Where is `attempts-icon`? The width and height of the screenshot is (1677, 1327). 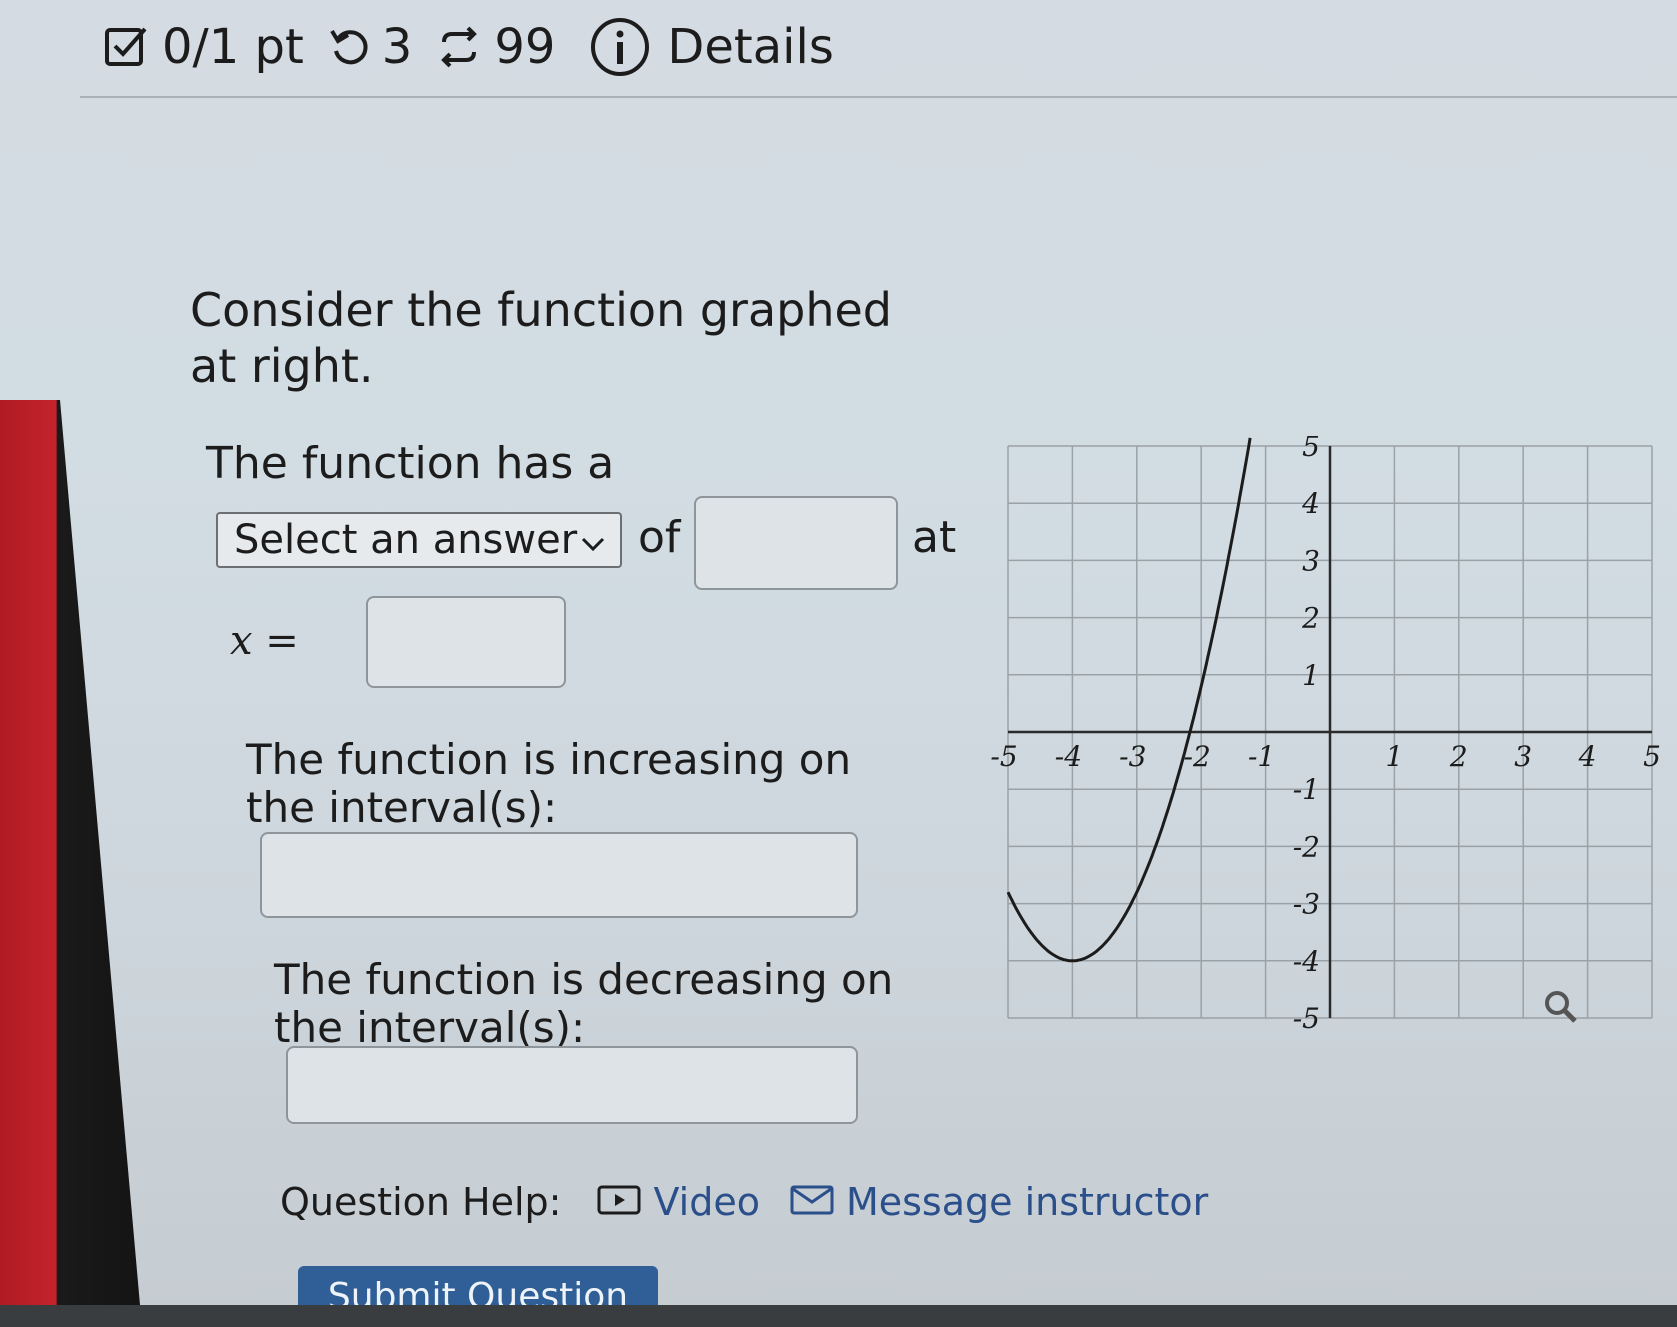 attempts-icon is located at coordinates (459, 47).